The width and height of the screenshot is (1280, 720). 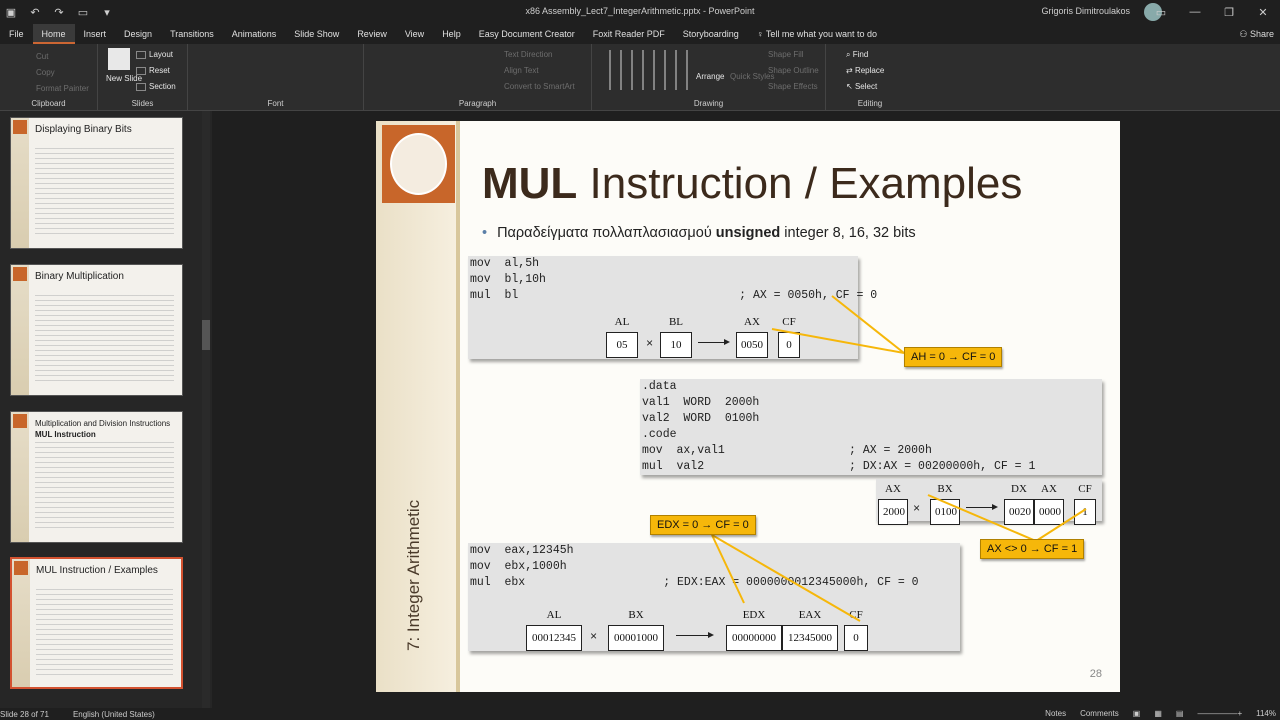 I want to click on tab-design: Design, so click(x=138, y=34).